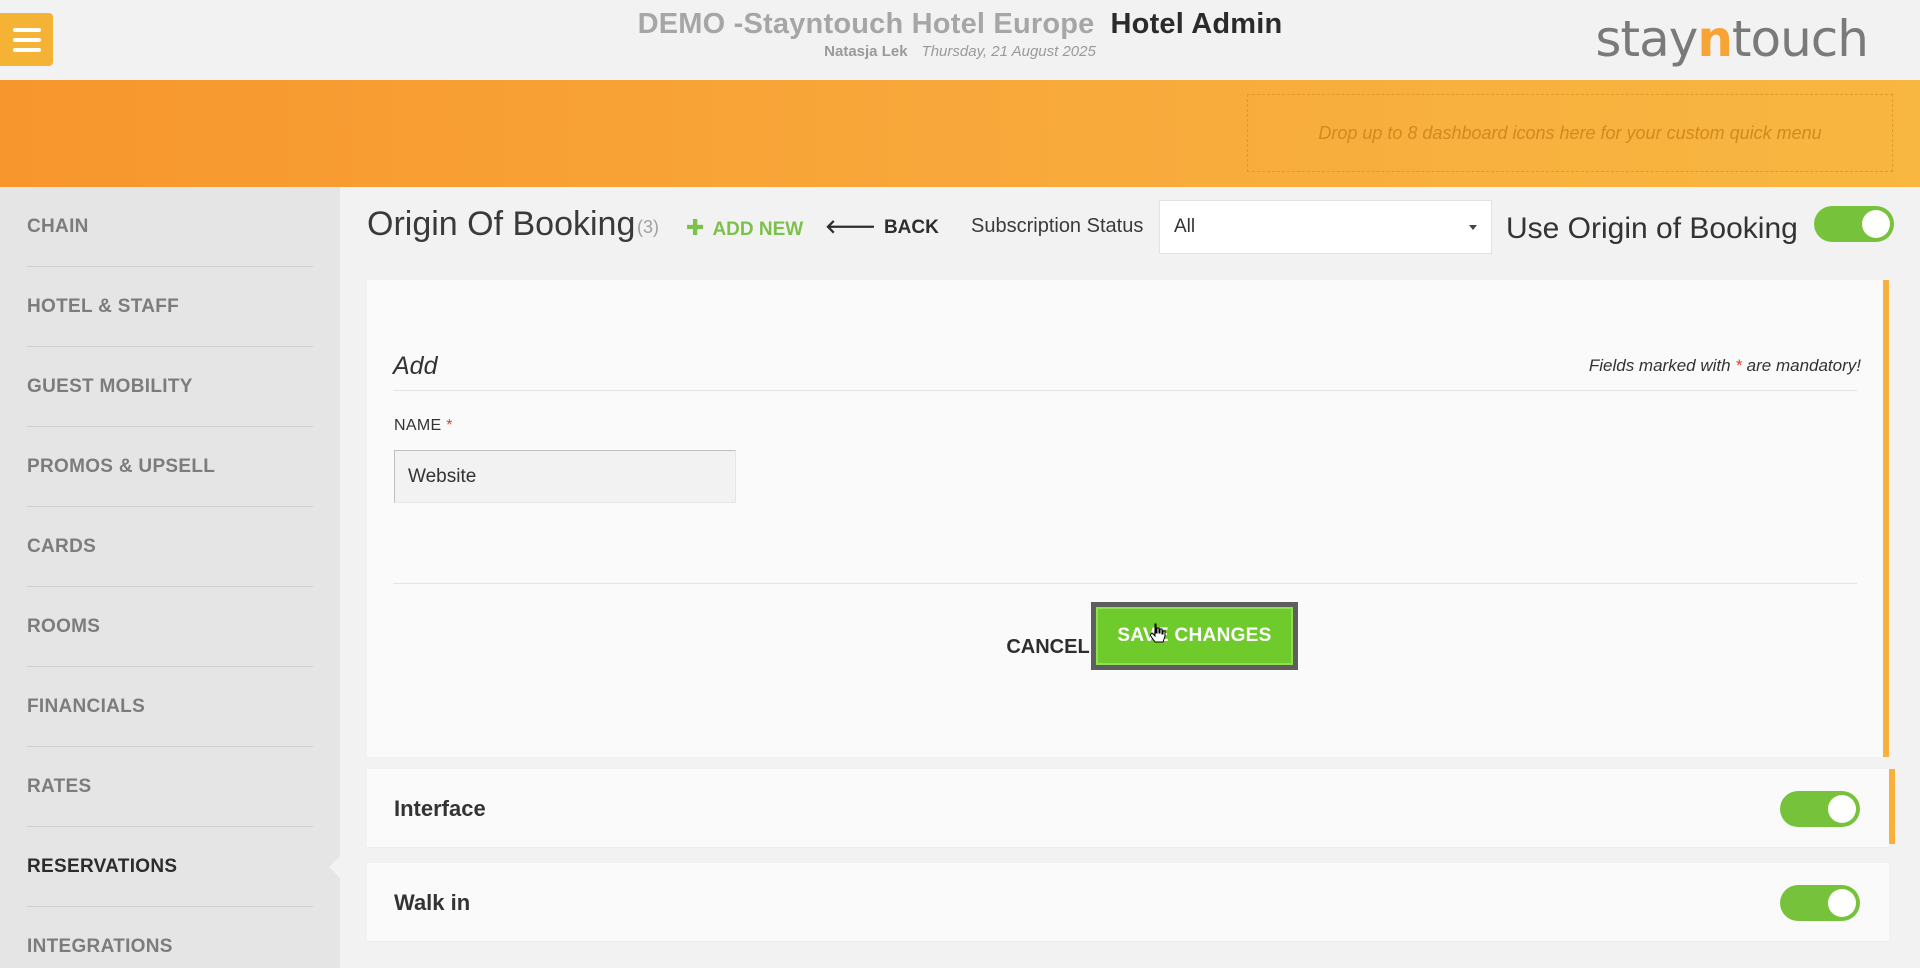 The width and height of the screenshot is (1920, 968). I want to click on plus-icon: ✚, so click(695, 227).